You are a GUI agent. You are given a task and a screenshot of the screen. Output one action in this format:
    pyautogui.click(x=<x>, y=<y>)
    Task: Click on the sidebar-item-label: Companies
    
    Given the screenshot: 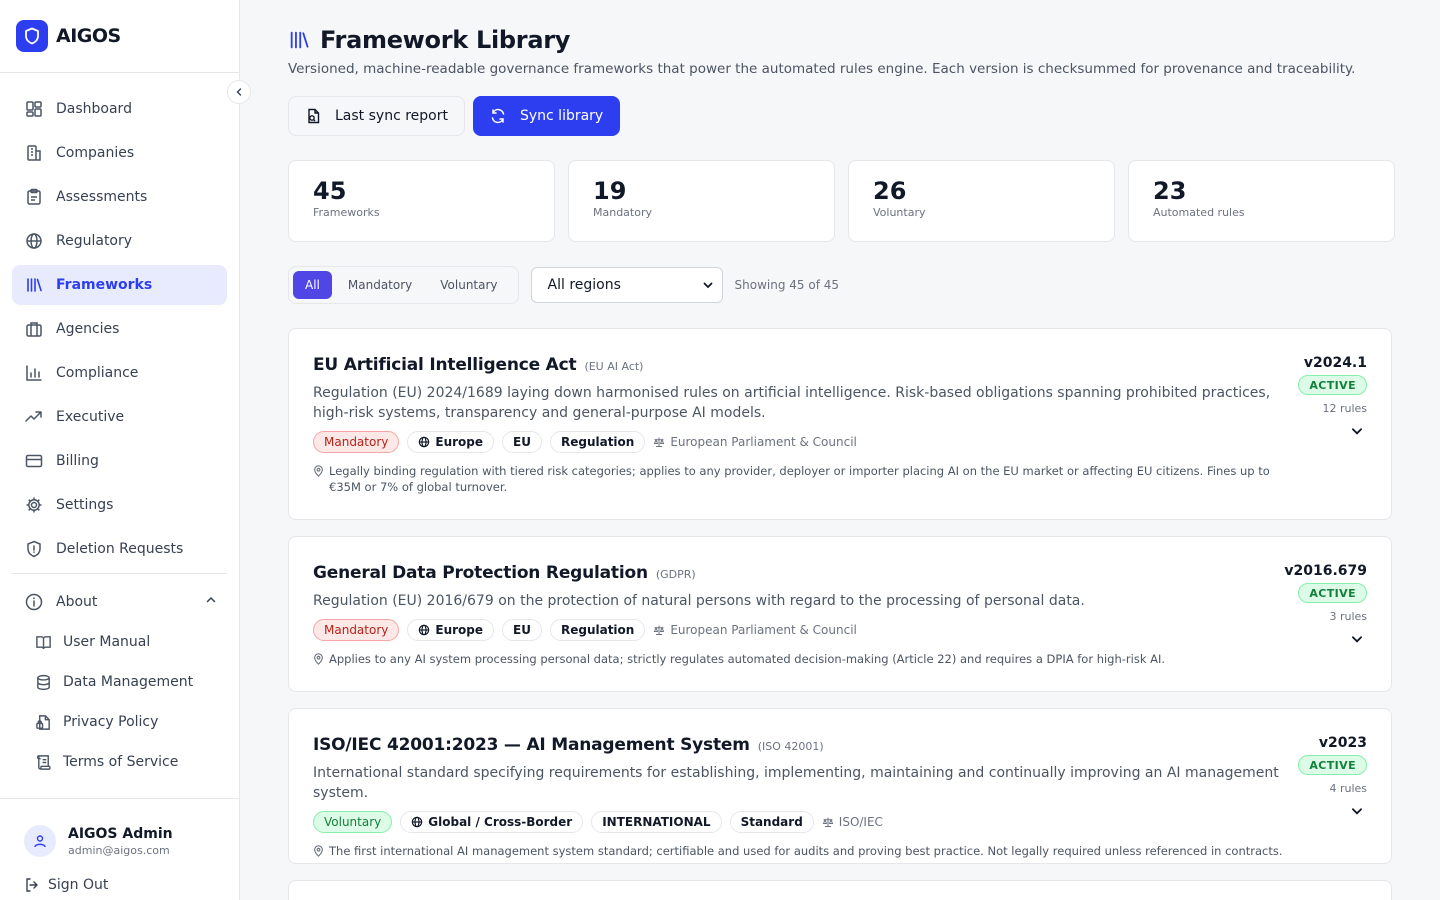 What is the action you would take?
    pyautogui.click(x=95, y=153)
    